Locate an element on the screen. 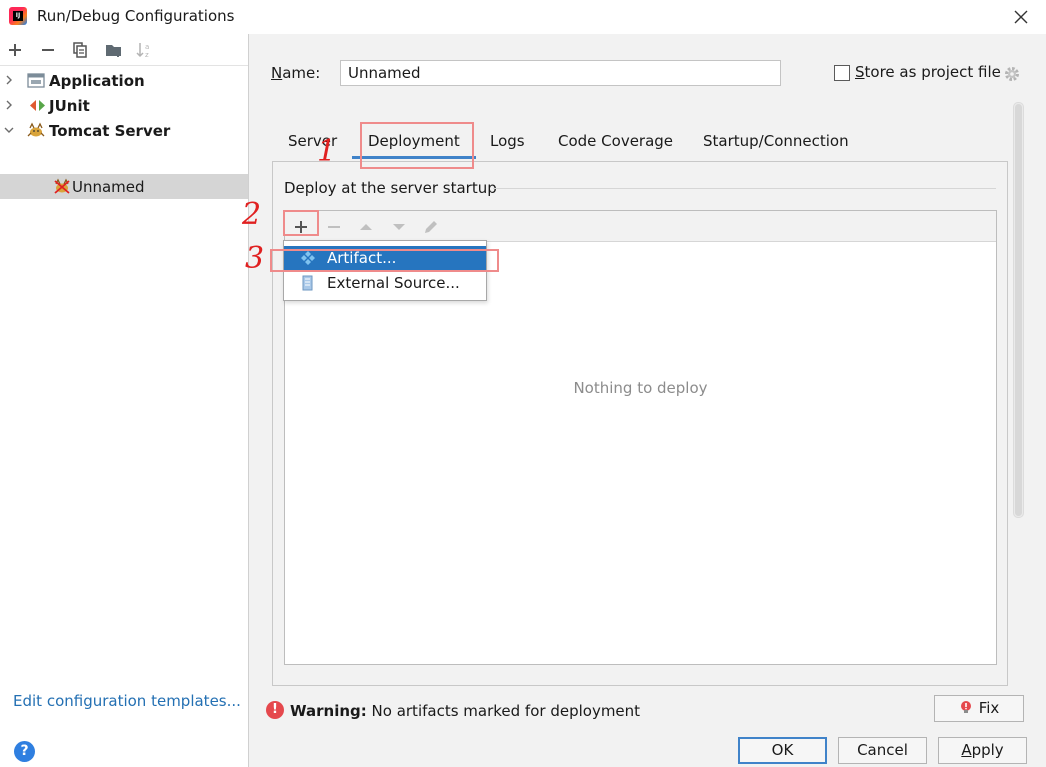  fix-button: Fix is located at coordinates (979, 708).